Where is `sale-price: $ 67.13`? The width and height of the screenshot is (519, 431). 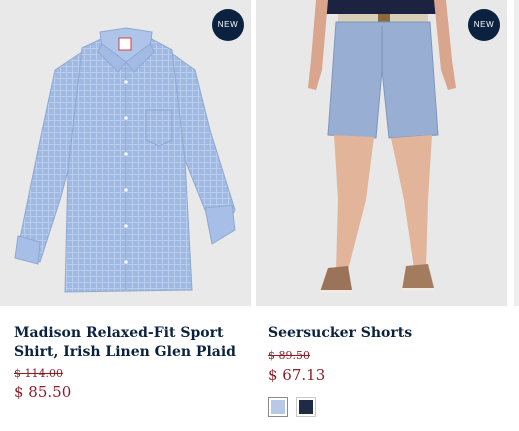
sale-price: $ 67.13 is located at coordinates (297, 375).